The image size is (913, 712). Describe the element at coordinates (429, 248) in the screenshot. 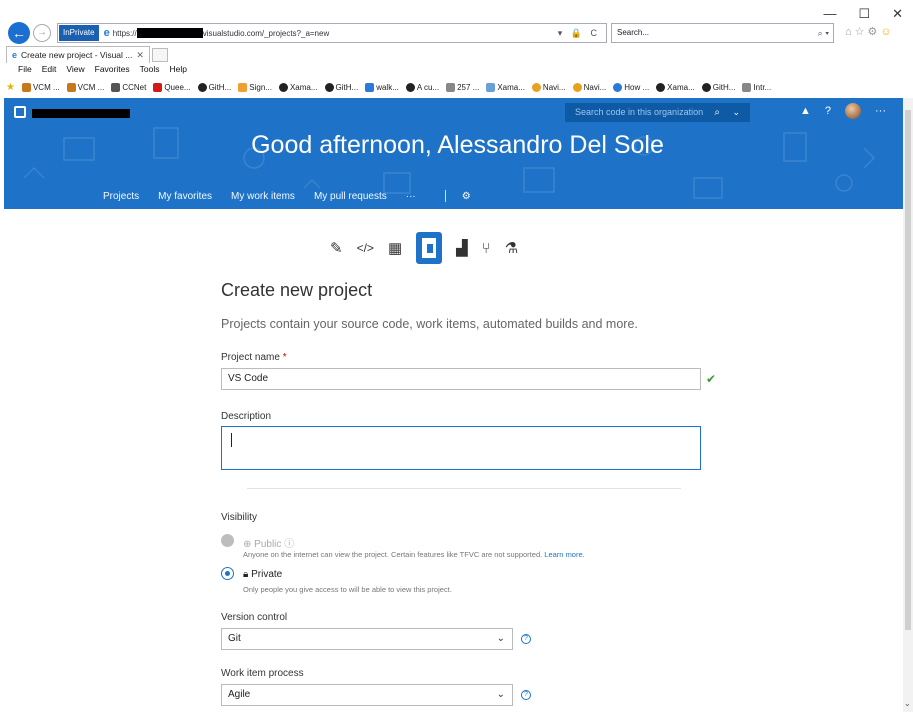

I see `azure-devops-main-icon` at that location.